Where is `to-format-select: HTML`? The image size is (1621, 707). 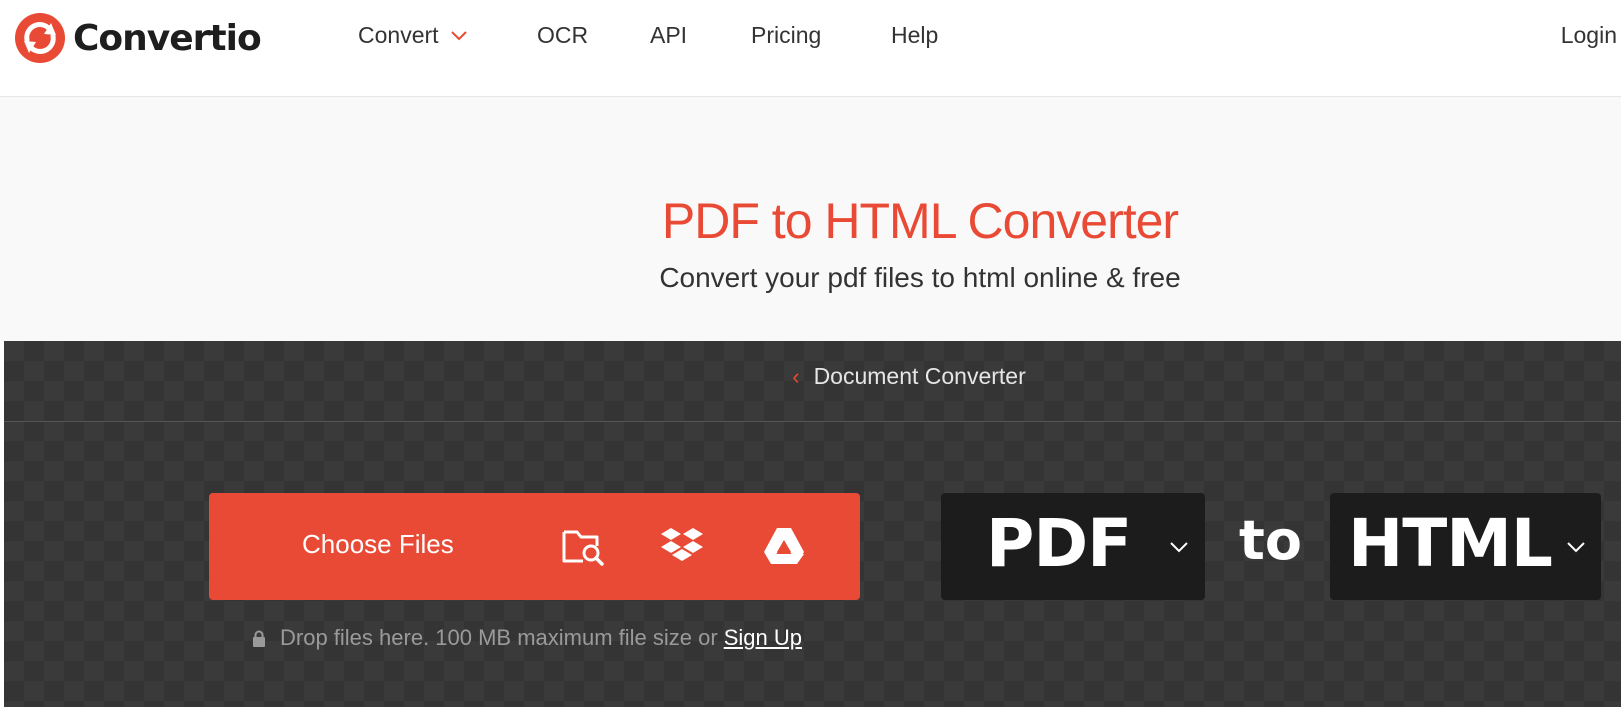 to-format-select: HTML is located at coordinates (1465, 546).